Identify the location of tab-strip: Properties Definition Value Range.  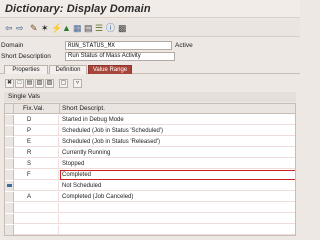
(150, 69).